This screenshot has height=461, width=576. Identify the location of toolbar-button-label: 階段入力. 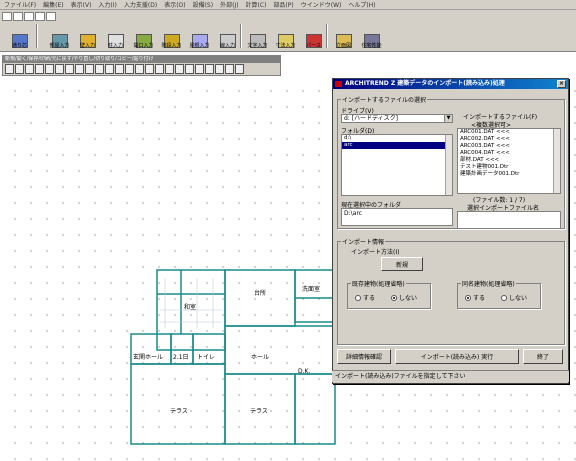
(171, 46).